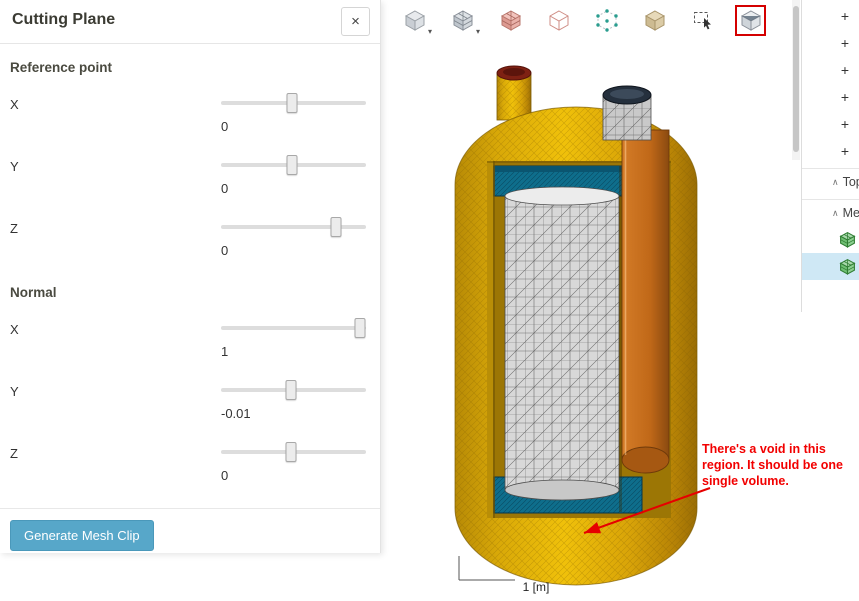  I want to click on normal-x-slider, so click(293, 328).